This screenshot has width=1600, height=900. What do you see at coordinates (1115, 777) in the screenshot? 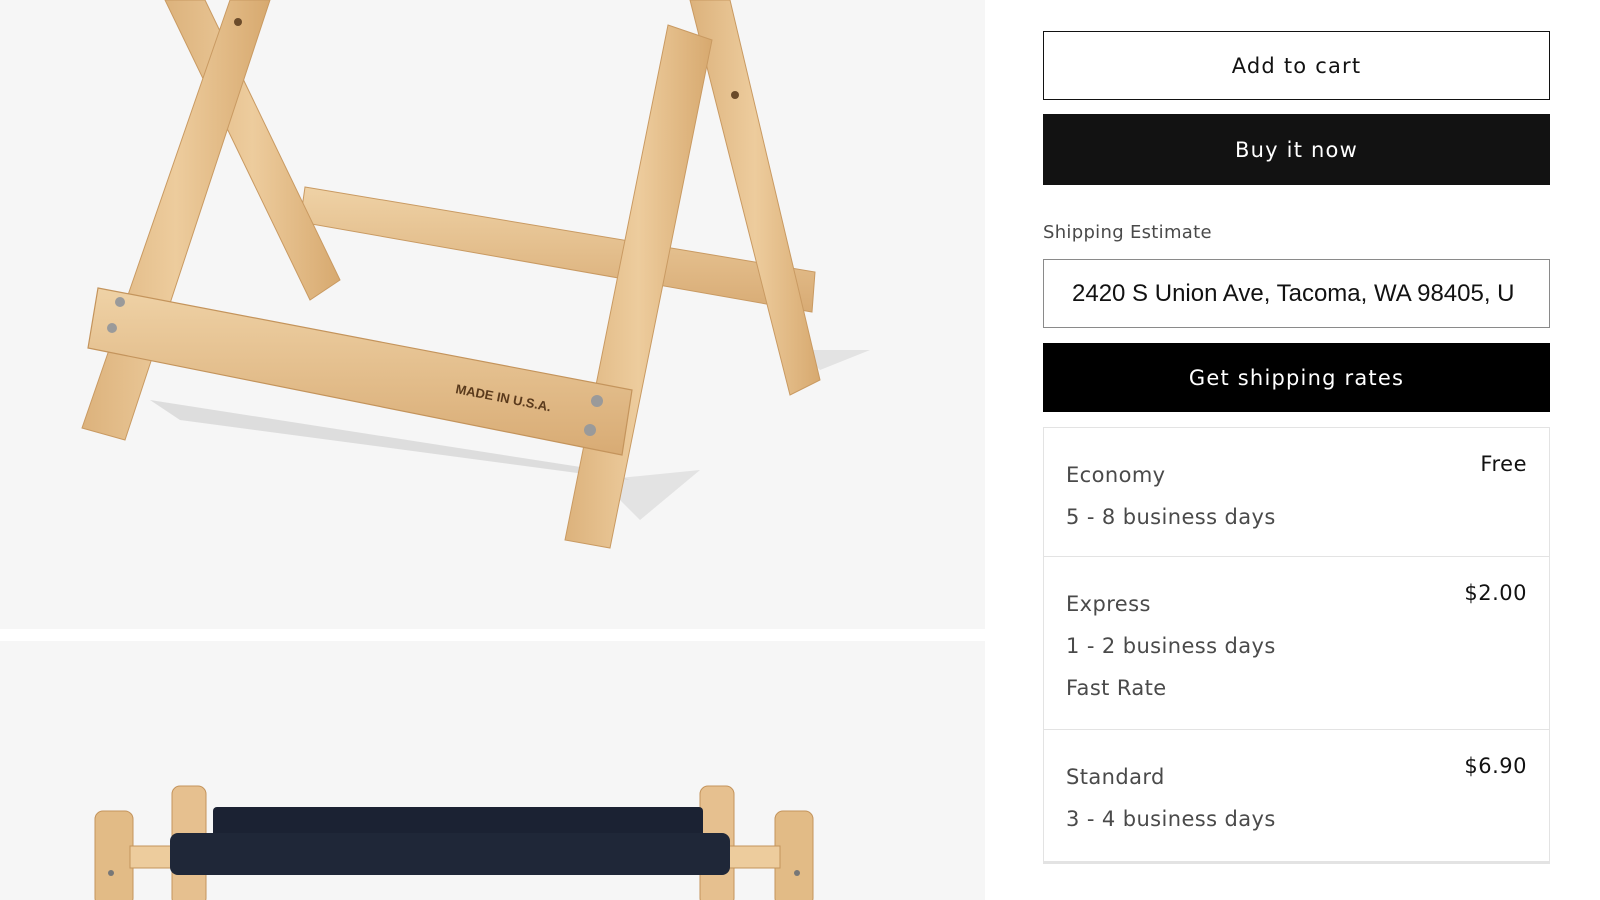
I see `rate-name: Standard` at bounding box center [1115, 777].